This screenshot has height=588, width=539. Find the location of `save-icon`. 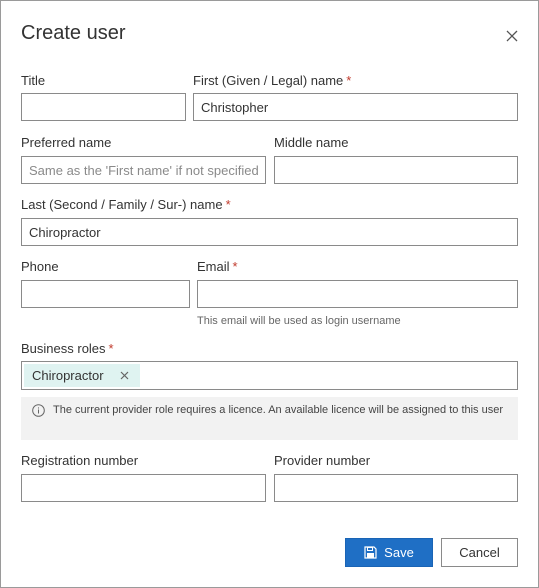

save-icon is located at coordinates (370, 552).